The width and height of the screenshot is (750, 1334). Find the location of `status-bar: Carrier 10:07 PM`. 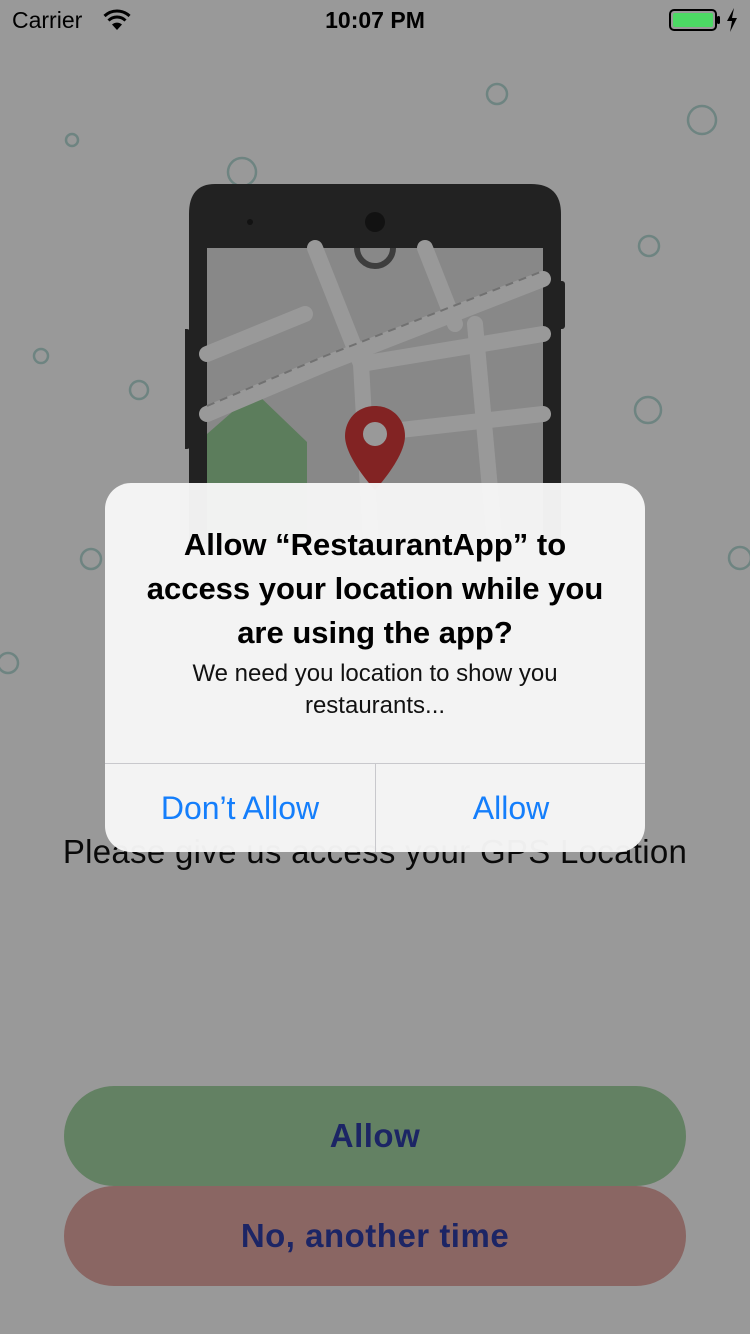

status-bar: Carrier 10:07 PM is located at coordinates (375, 20).